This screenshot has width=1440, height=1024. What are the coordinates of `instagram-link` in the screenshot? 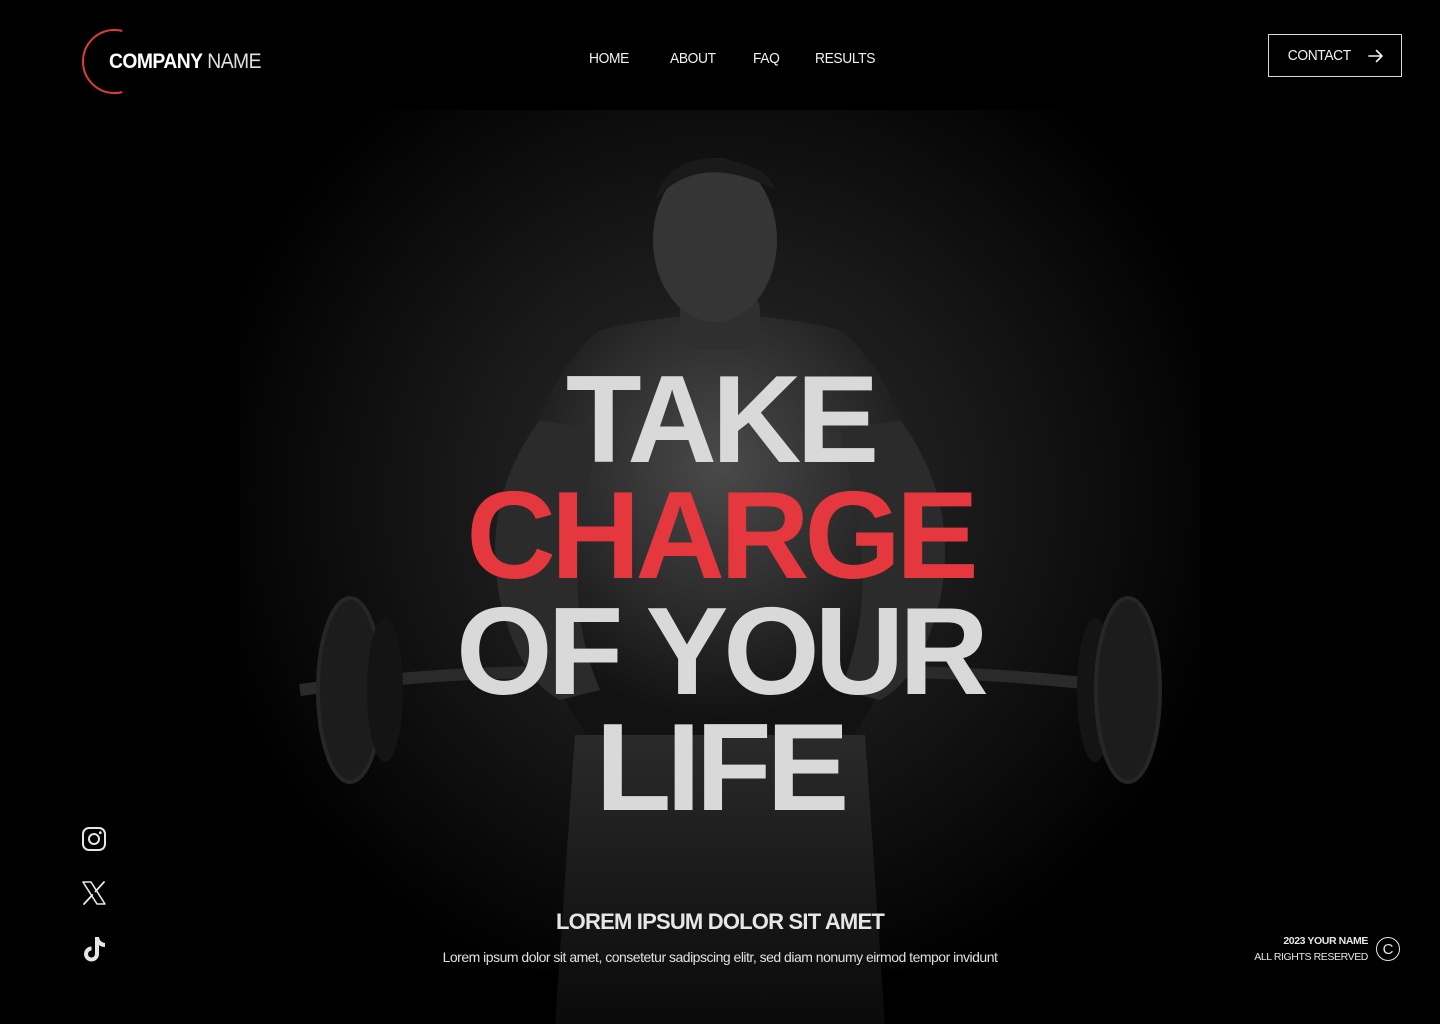 It's located at (94, 839).